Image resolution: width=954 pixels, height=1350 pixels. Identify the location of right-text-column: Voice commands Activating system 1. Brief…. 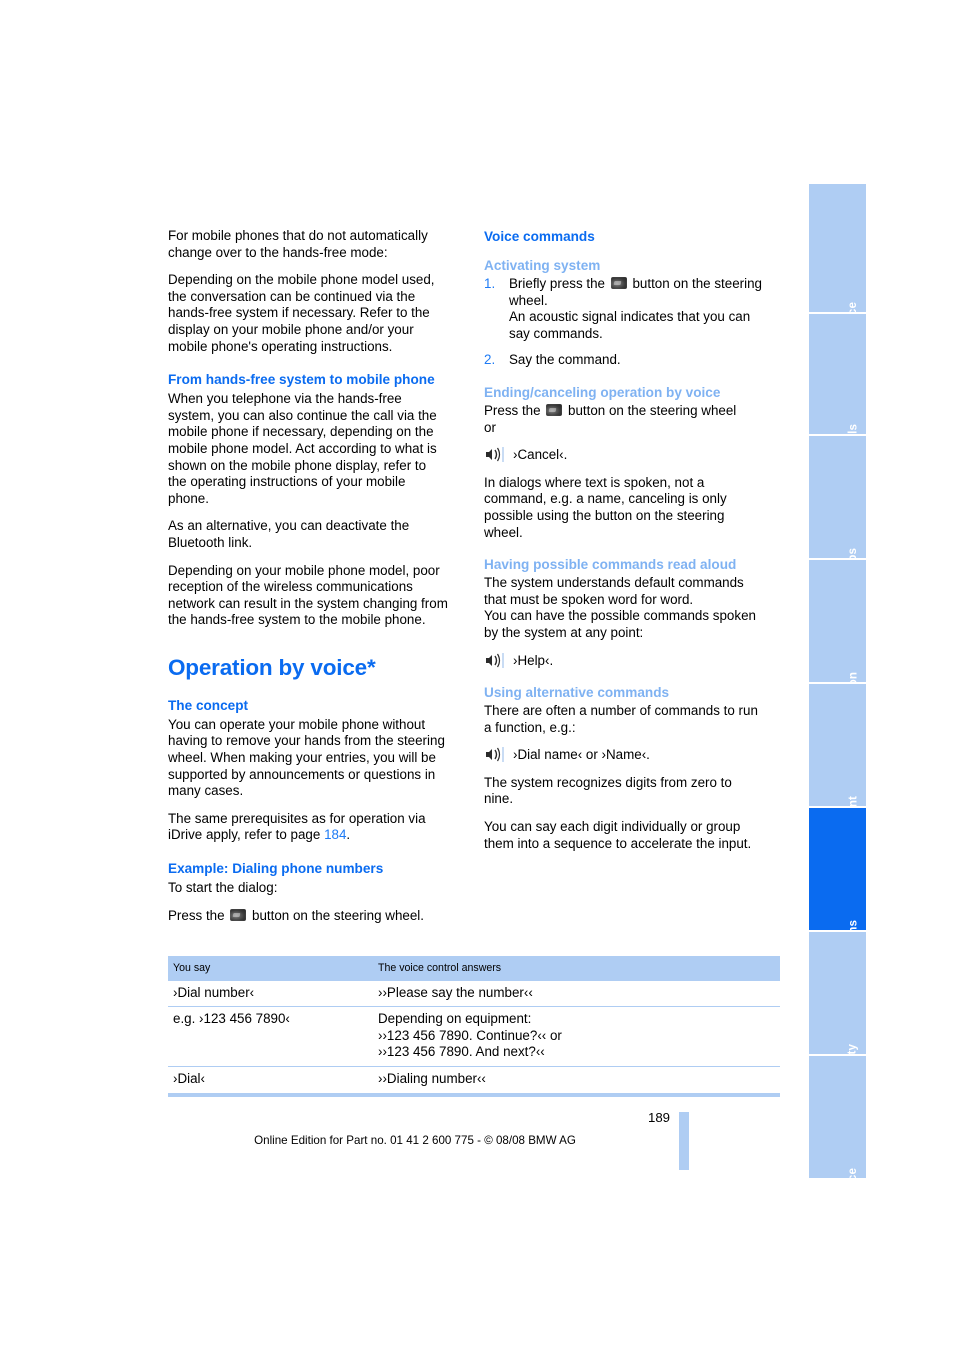
(624, 545).